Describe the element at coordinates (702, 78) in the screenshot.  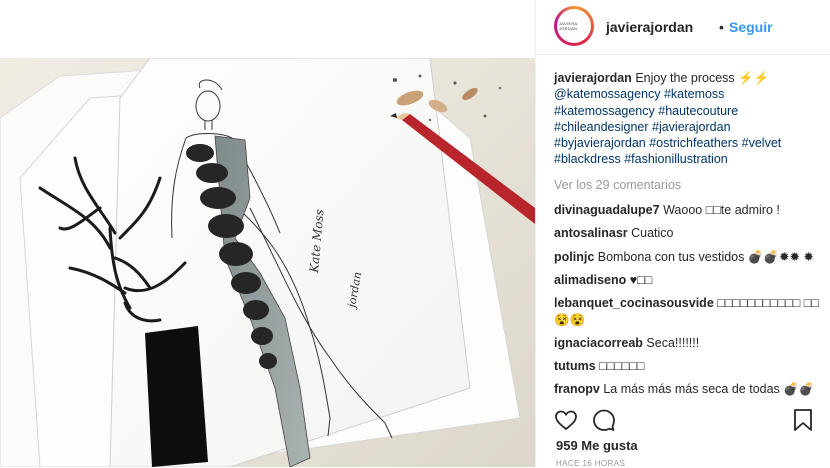
I see `caption-text: Enjoy the process ⚡⚡` at that location.